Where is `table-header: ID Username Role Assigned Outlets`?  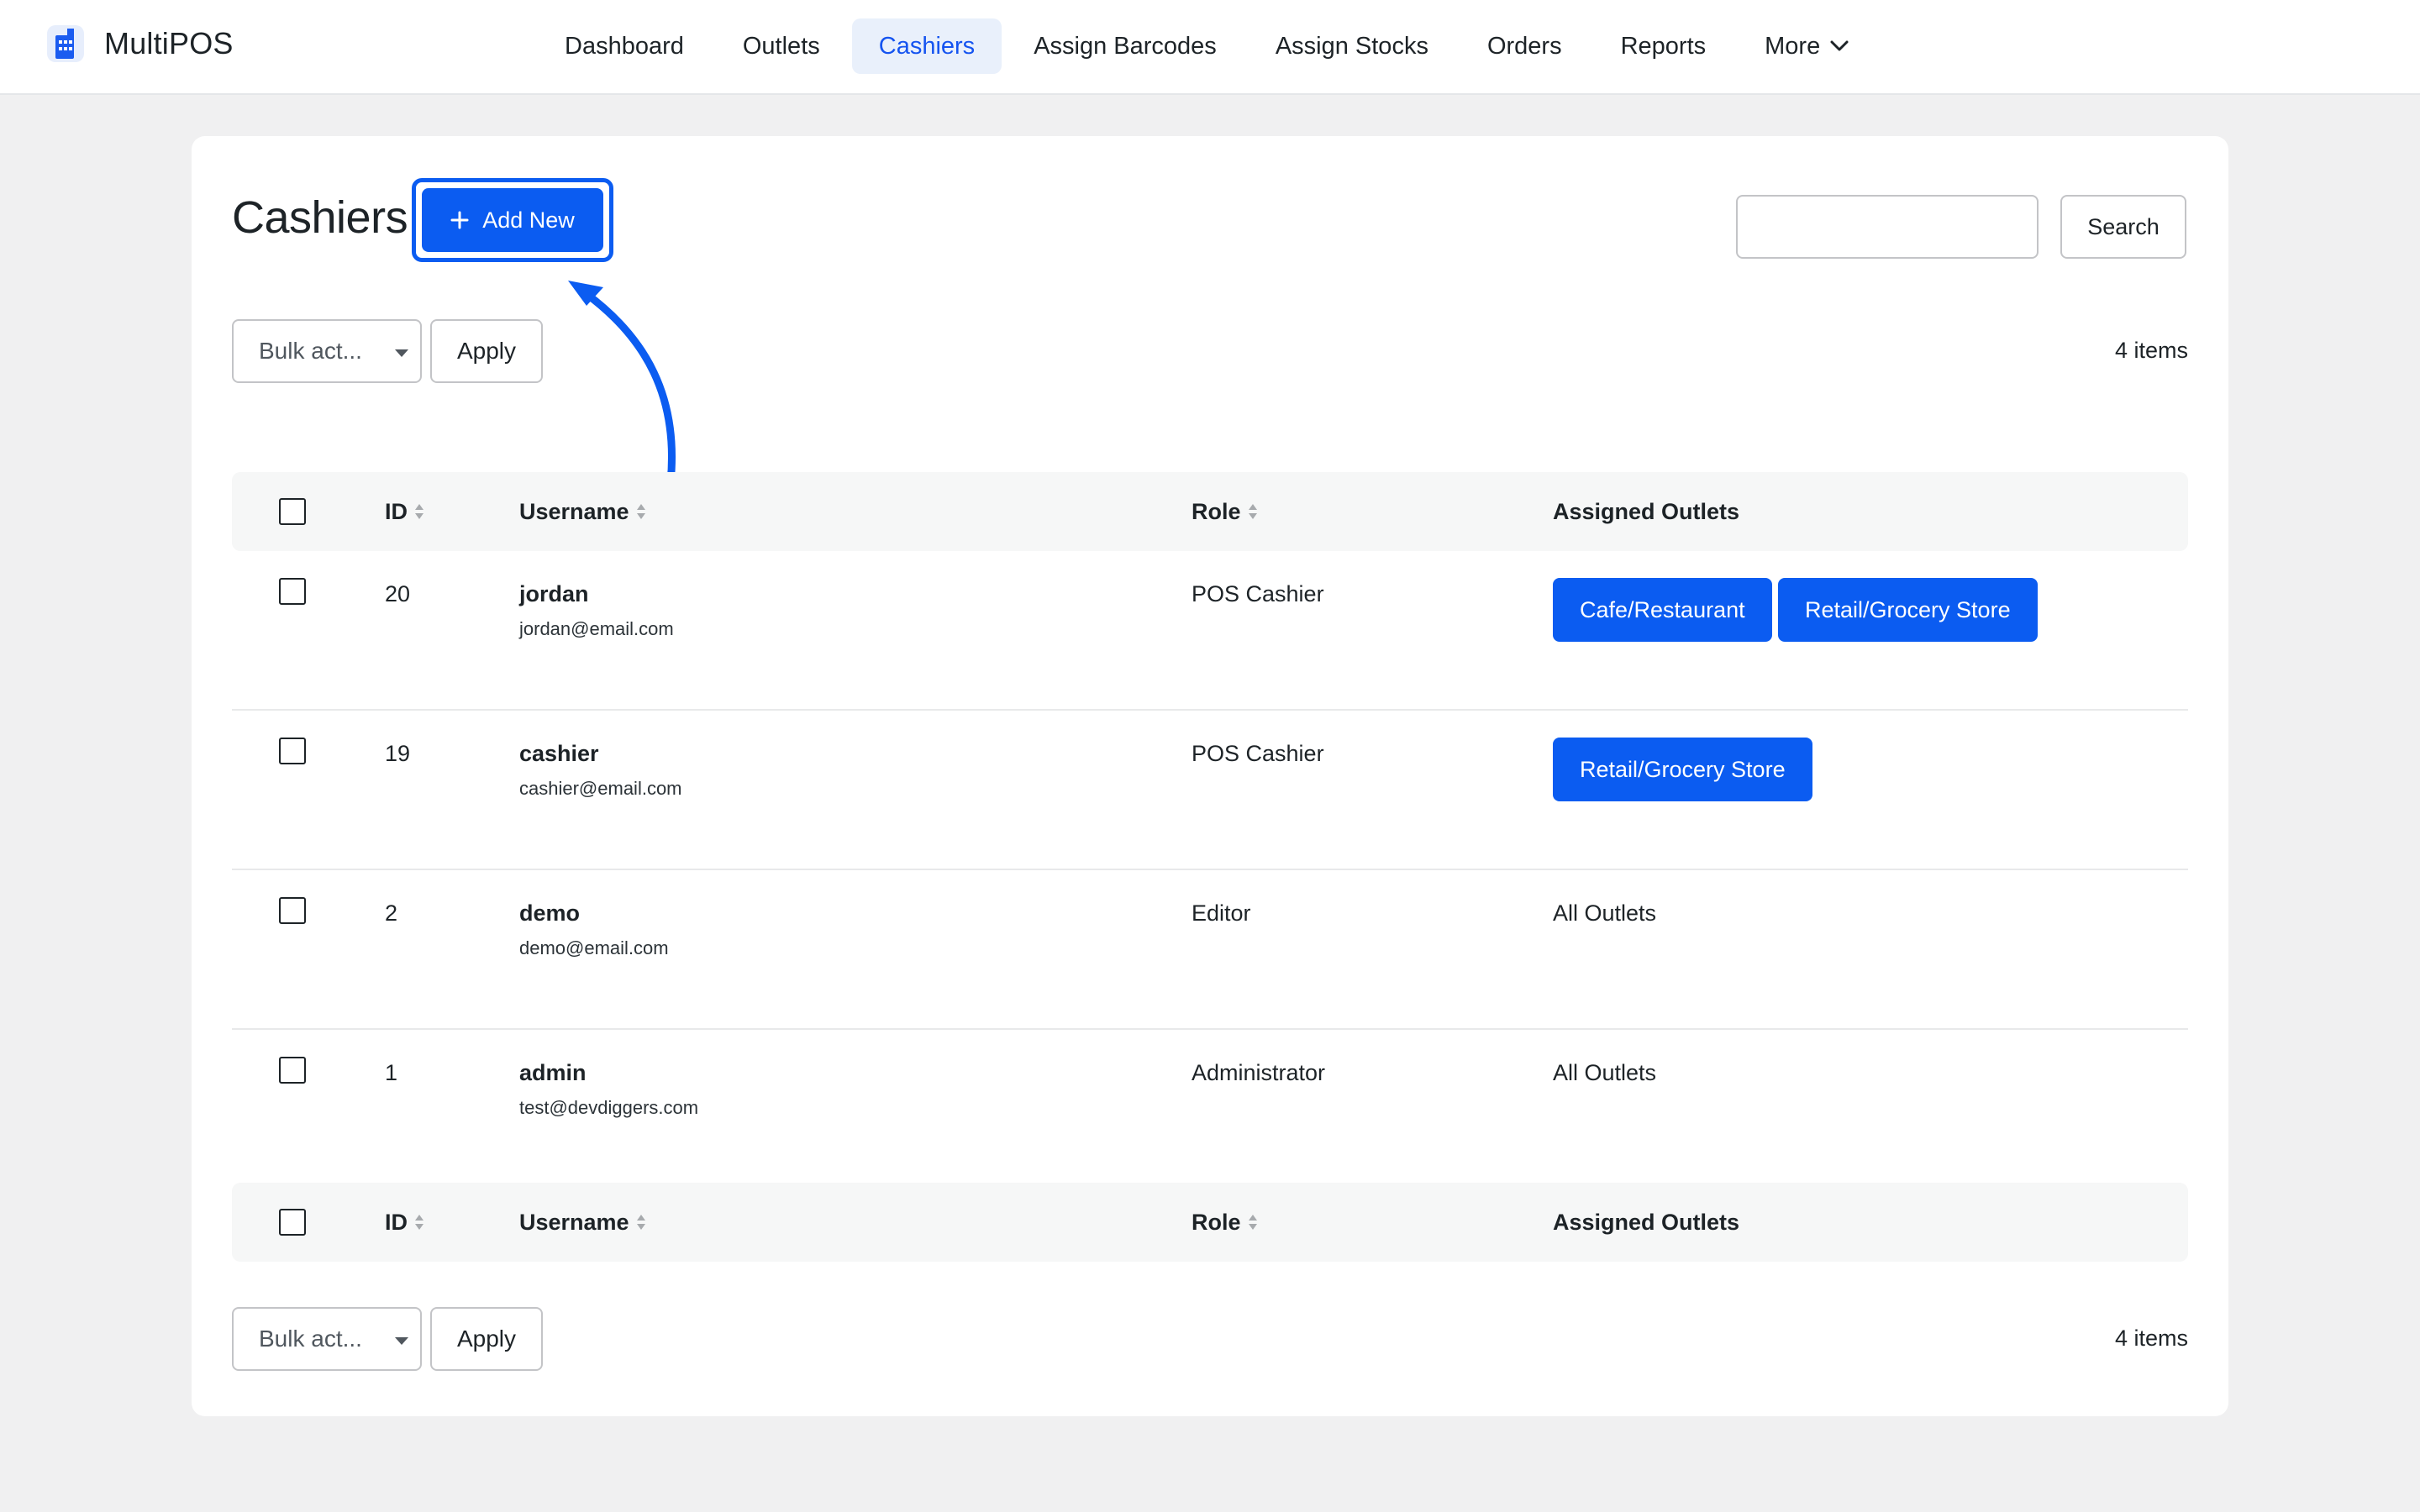 table-header: ID Username Role Assigned Outlets is located at coordinates (1210, 511).